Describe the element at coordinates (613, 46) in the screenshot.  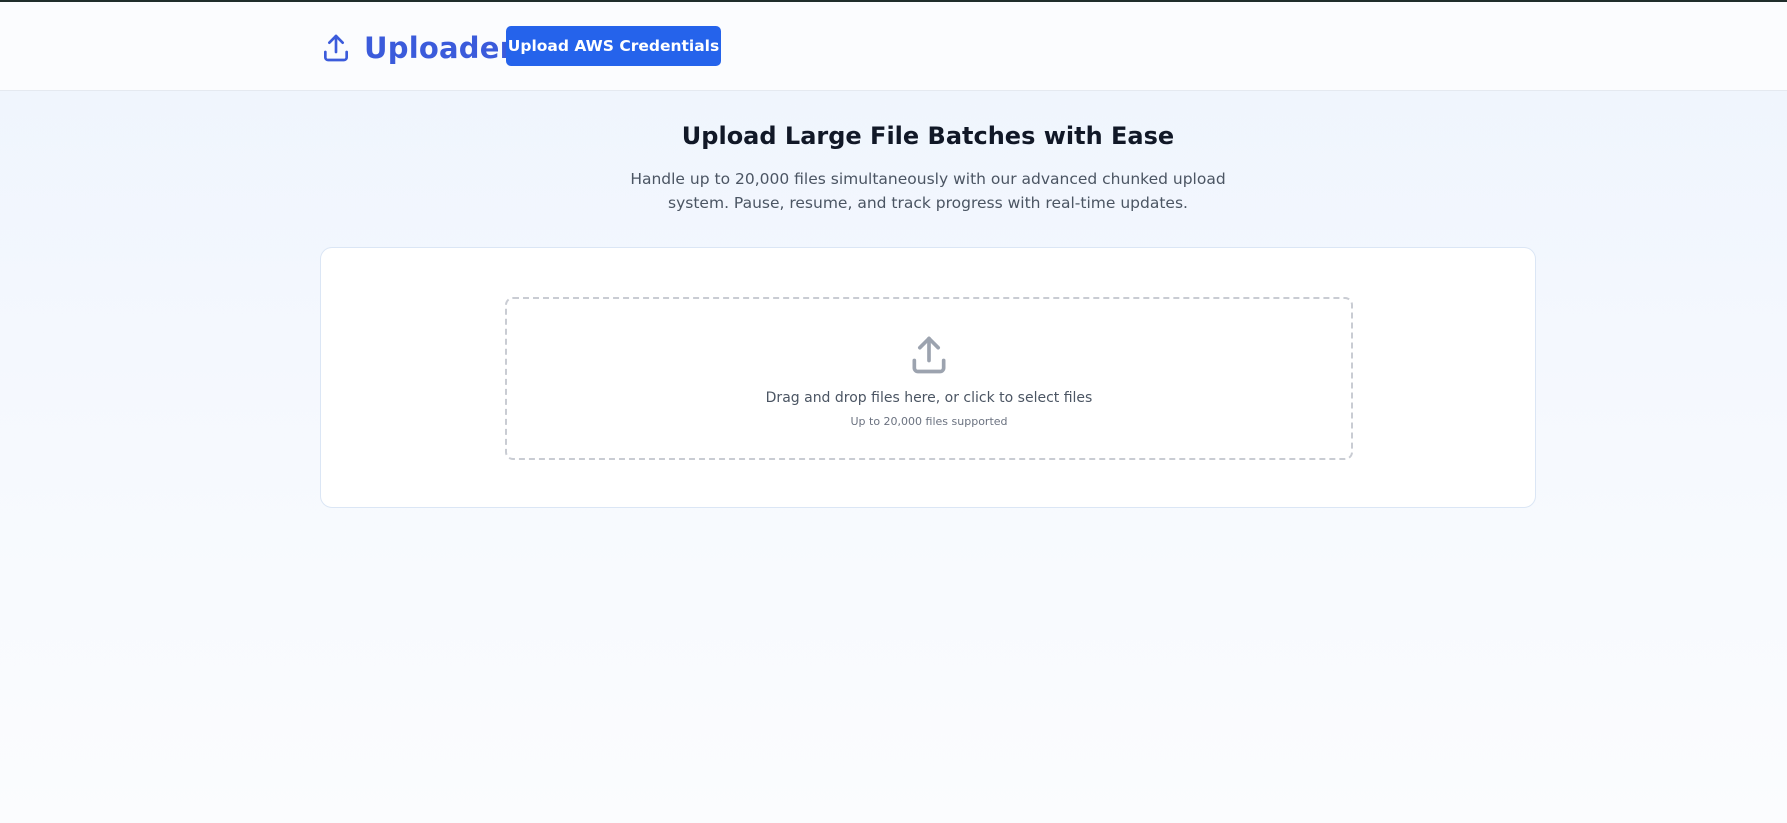
I see `upload-aws-credentials-button: Upload AWS Credentials` at that location.